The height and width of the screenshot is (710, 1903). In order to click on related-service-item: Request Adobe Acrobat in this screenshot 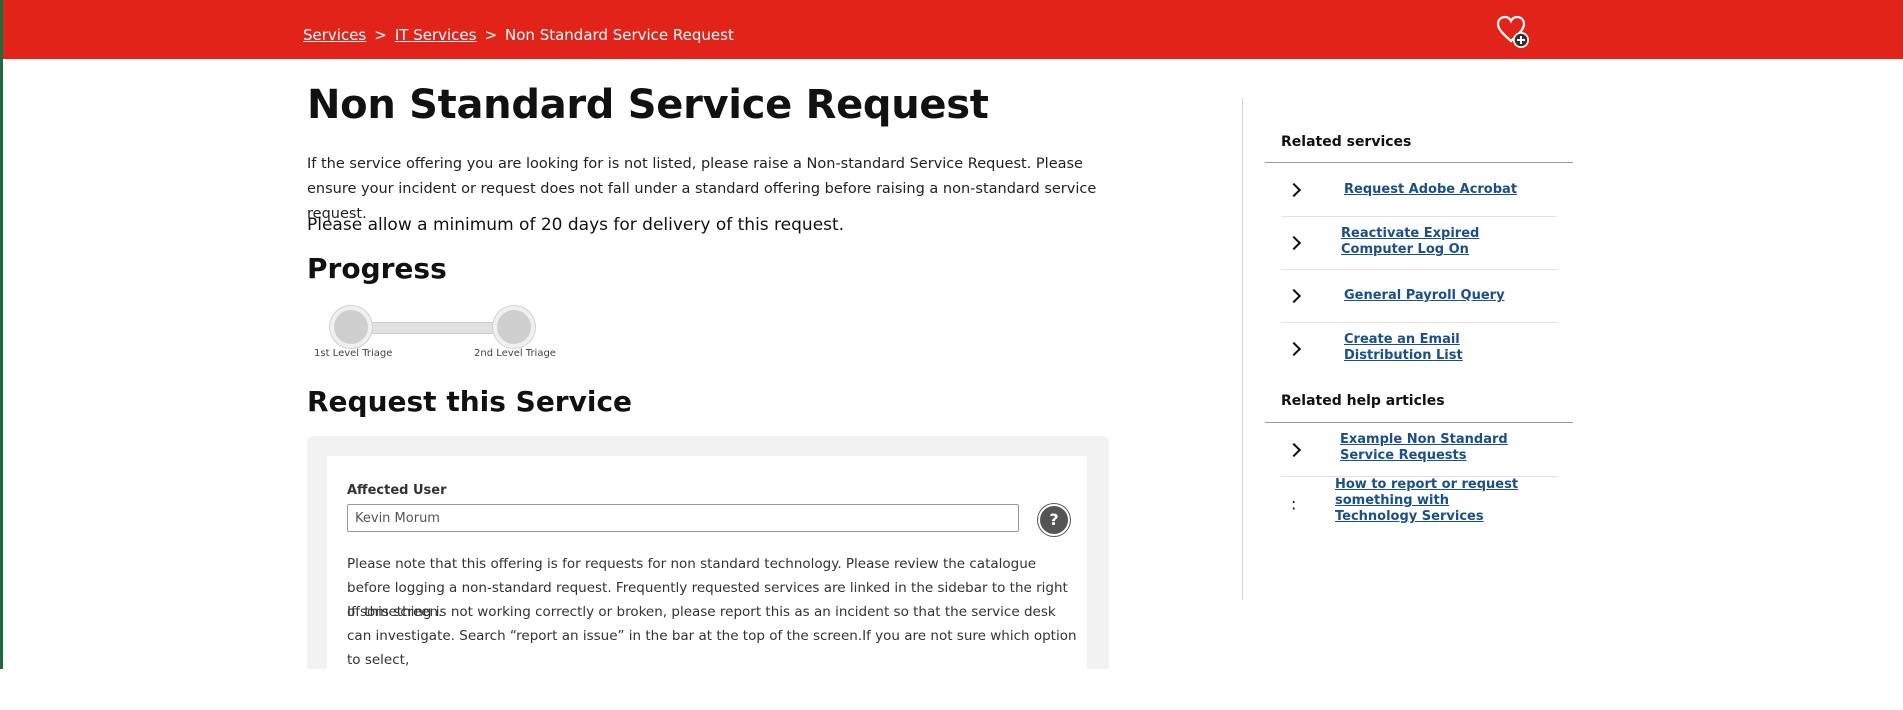, I will do `click(1419, 190)`.